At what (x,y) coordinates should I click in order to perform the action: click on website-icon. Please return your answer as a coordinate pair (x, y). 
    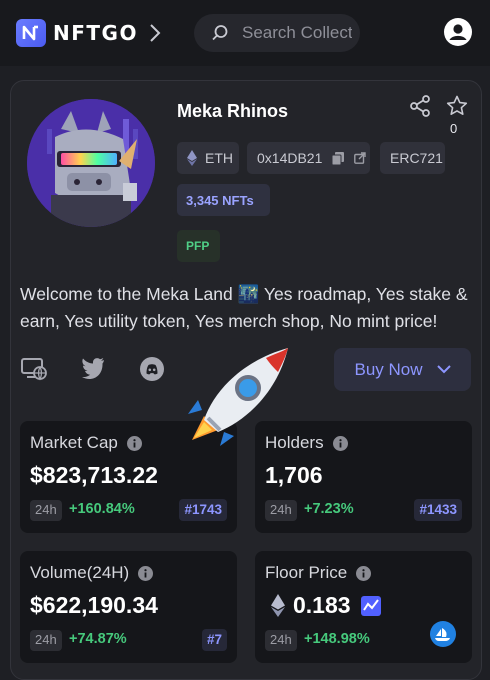
    Looking at the image, I should click on (34, 369).